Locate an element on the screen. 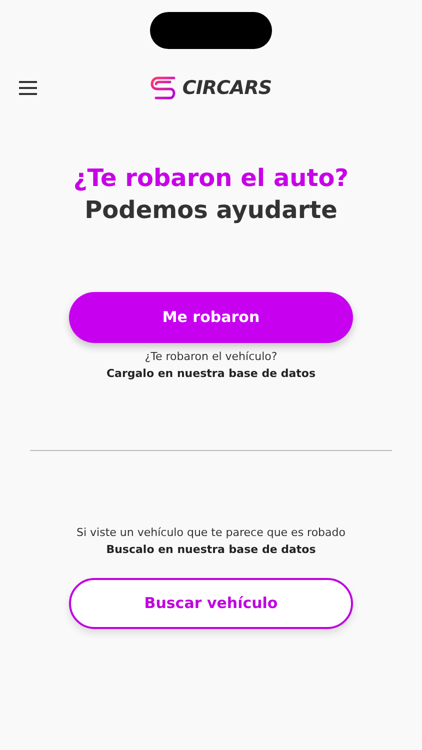 The image size is (422, 750). headline: ¿Te robaron el auto? is located at coordinates (211, 178).